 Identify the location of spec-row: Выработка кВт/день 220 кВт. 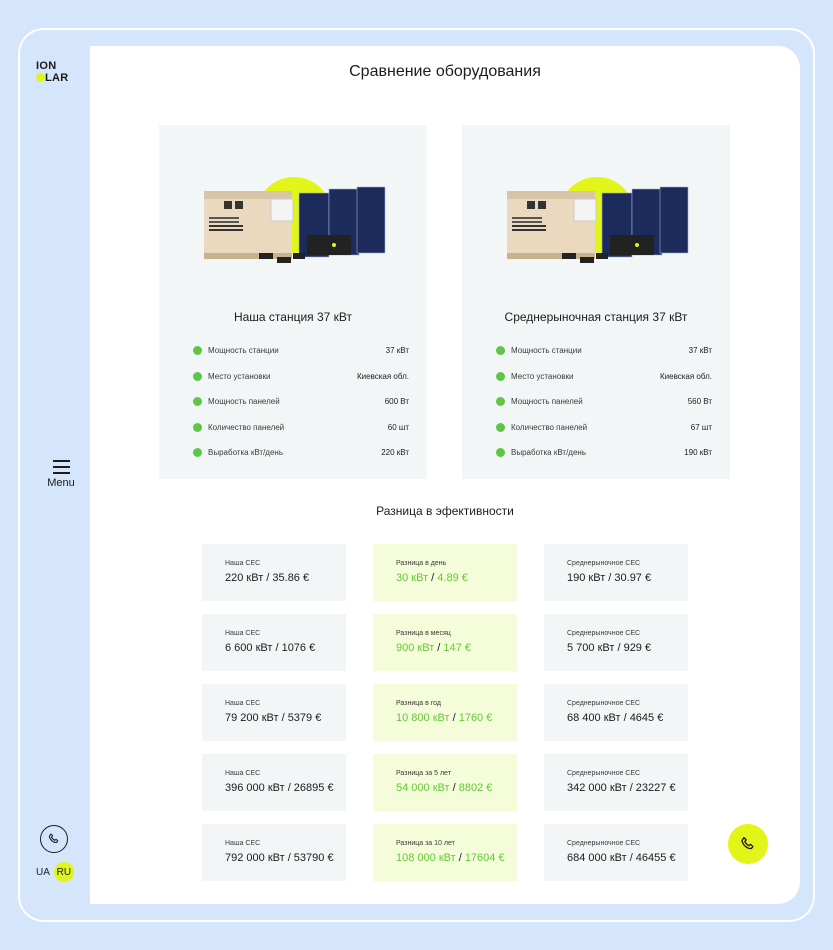
(301, 452).